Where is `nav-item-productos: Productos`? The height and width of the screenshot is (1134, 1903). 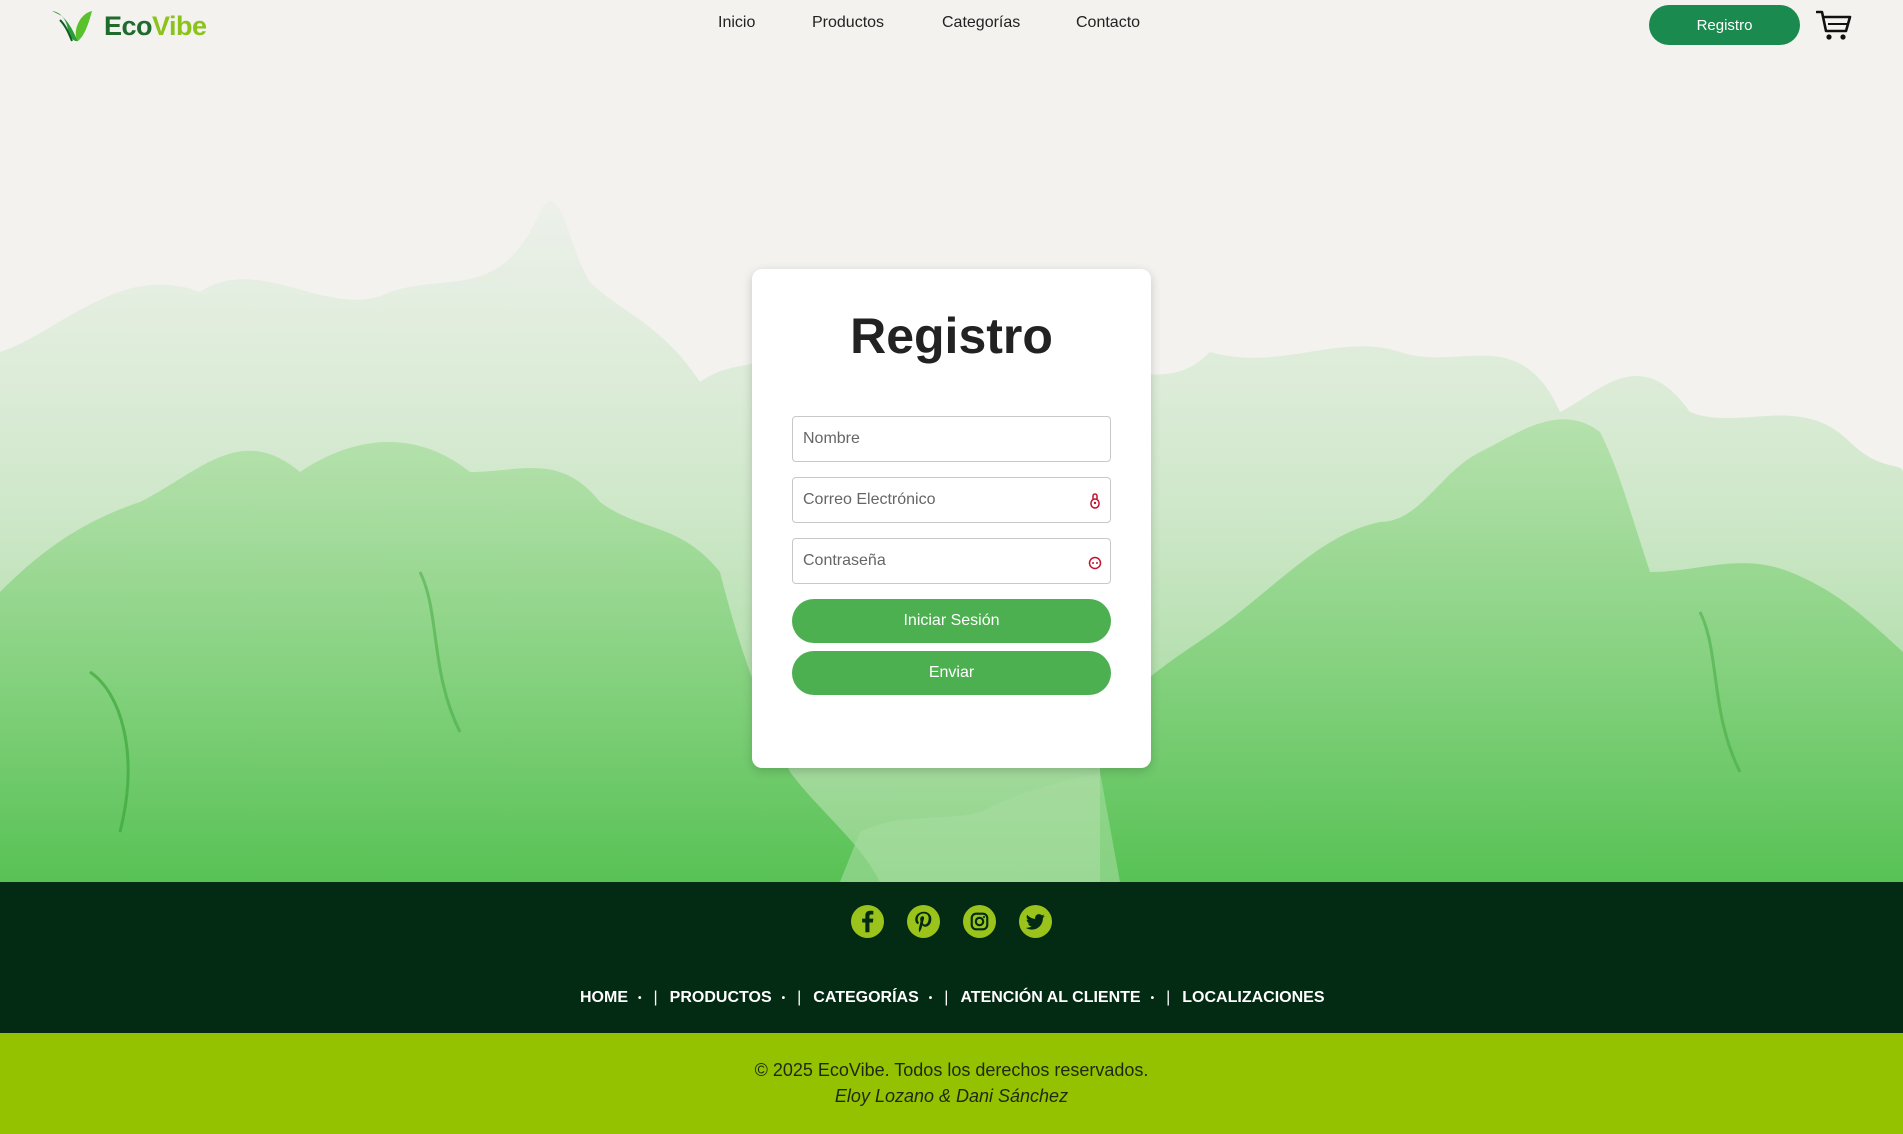
nav-item-productos: Productos is located at coordinates (848, 23).